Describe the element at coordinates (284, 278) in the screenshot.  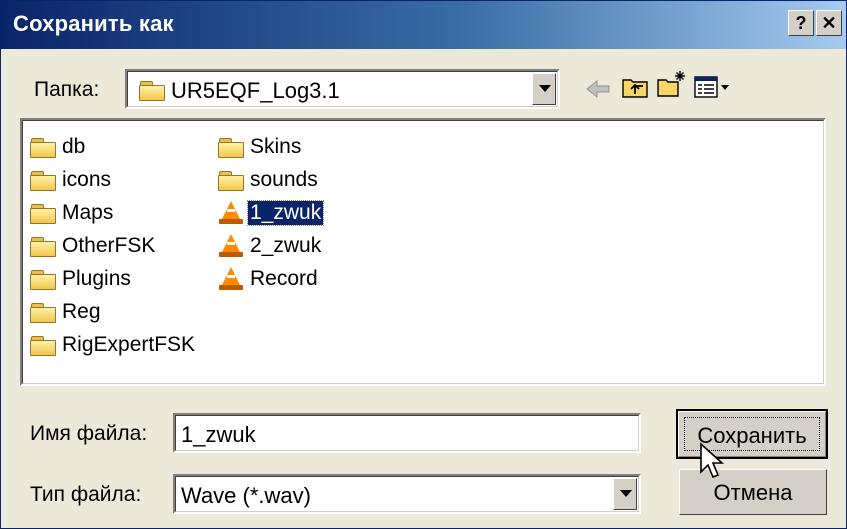
I see `list-item-label: Record` at that location.